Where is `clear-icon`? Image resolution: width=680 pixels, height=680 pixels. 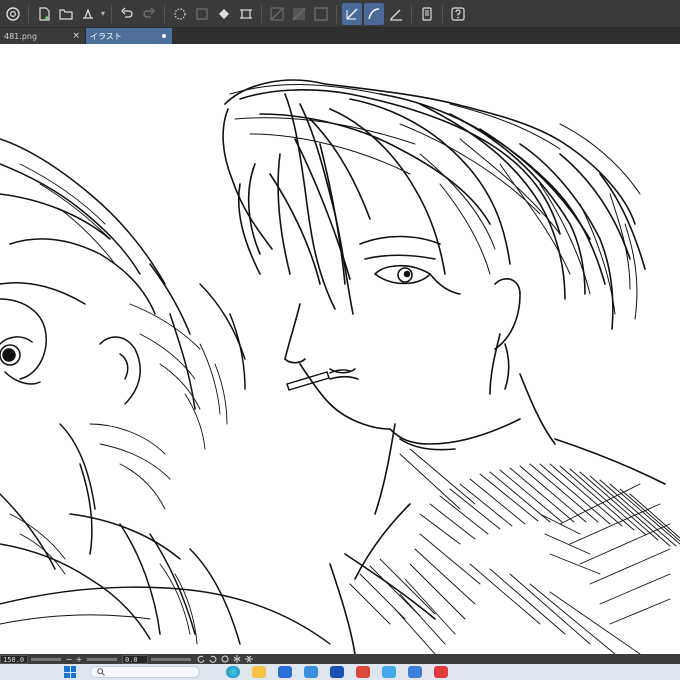 clear-icon is located at coordinates (202, 14).